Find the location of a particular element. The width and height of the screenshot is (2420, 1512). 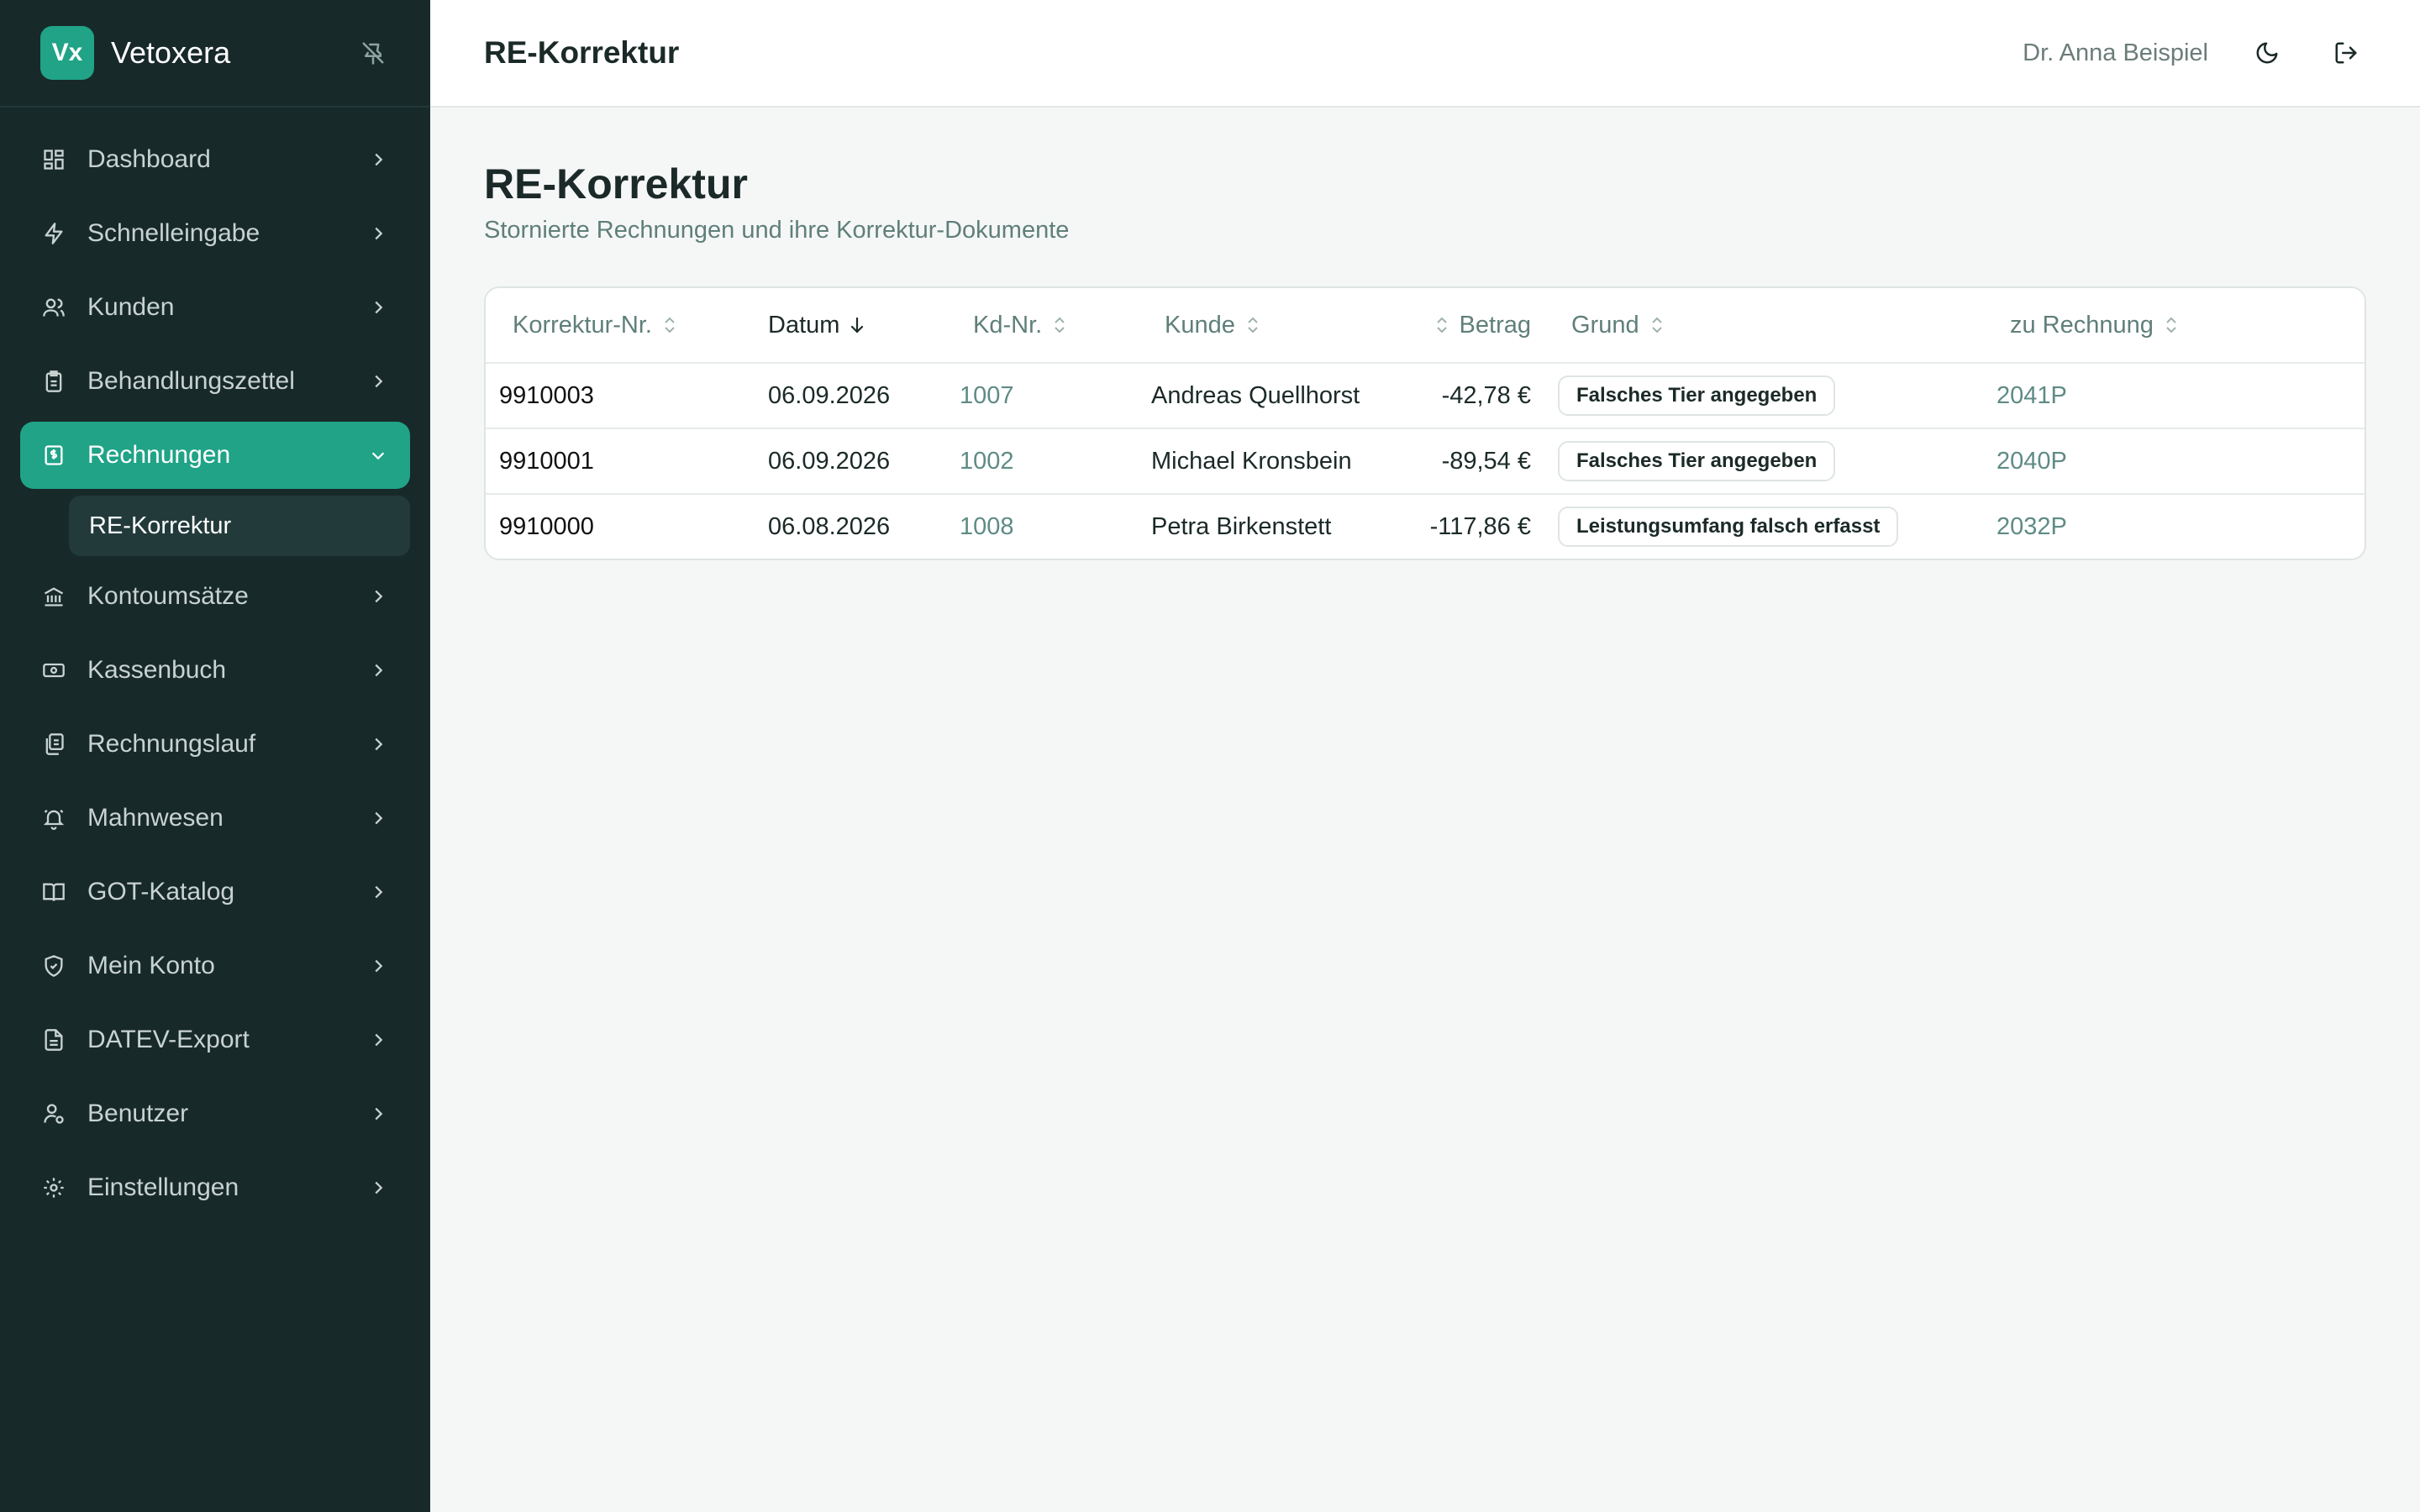

sidebar-item-label: Mahnwesen is located at coordinates (155, 818).